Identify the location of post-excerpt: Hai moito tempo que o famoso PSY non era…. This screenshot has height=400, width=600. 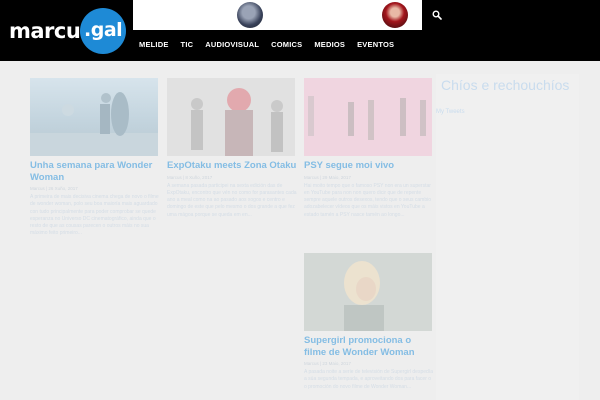
(368, 200).